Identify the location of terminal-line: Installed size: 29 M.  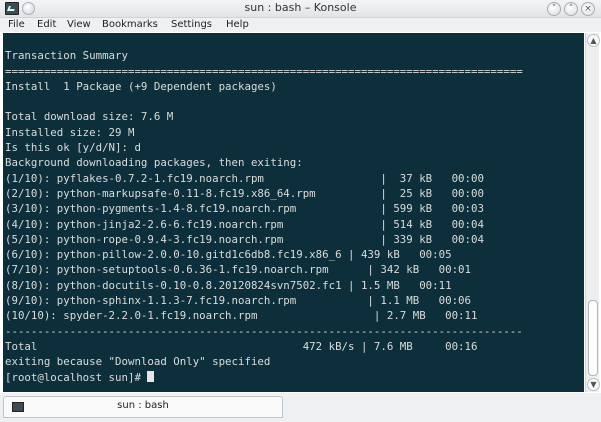
(70, 132).